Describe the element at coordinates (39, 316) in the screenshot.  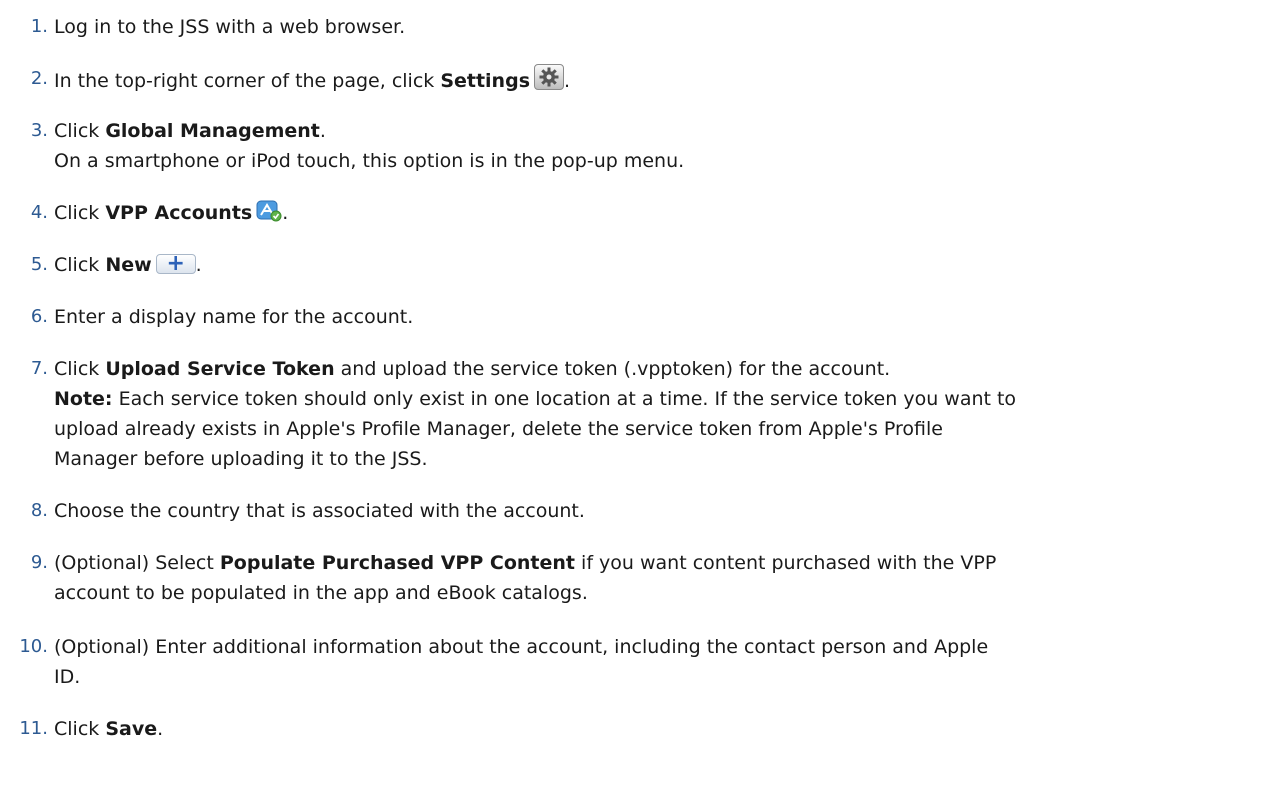
I see `step-number: 6.` at that location.